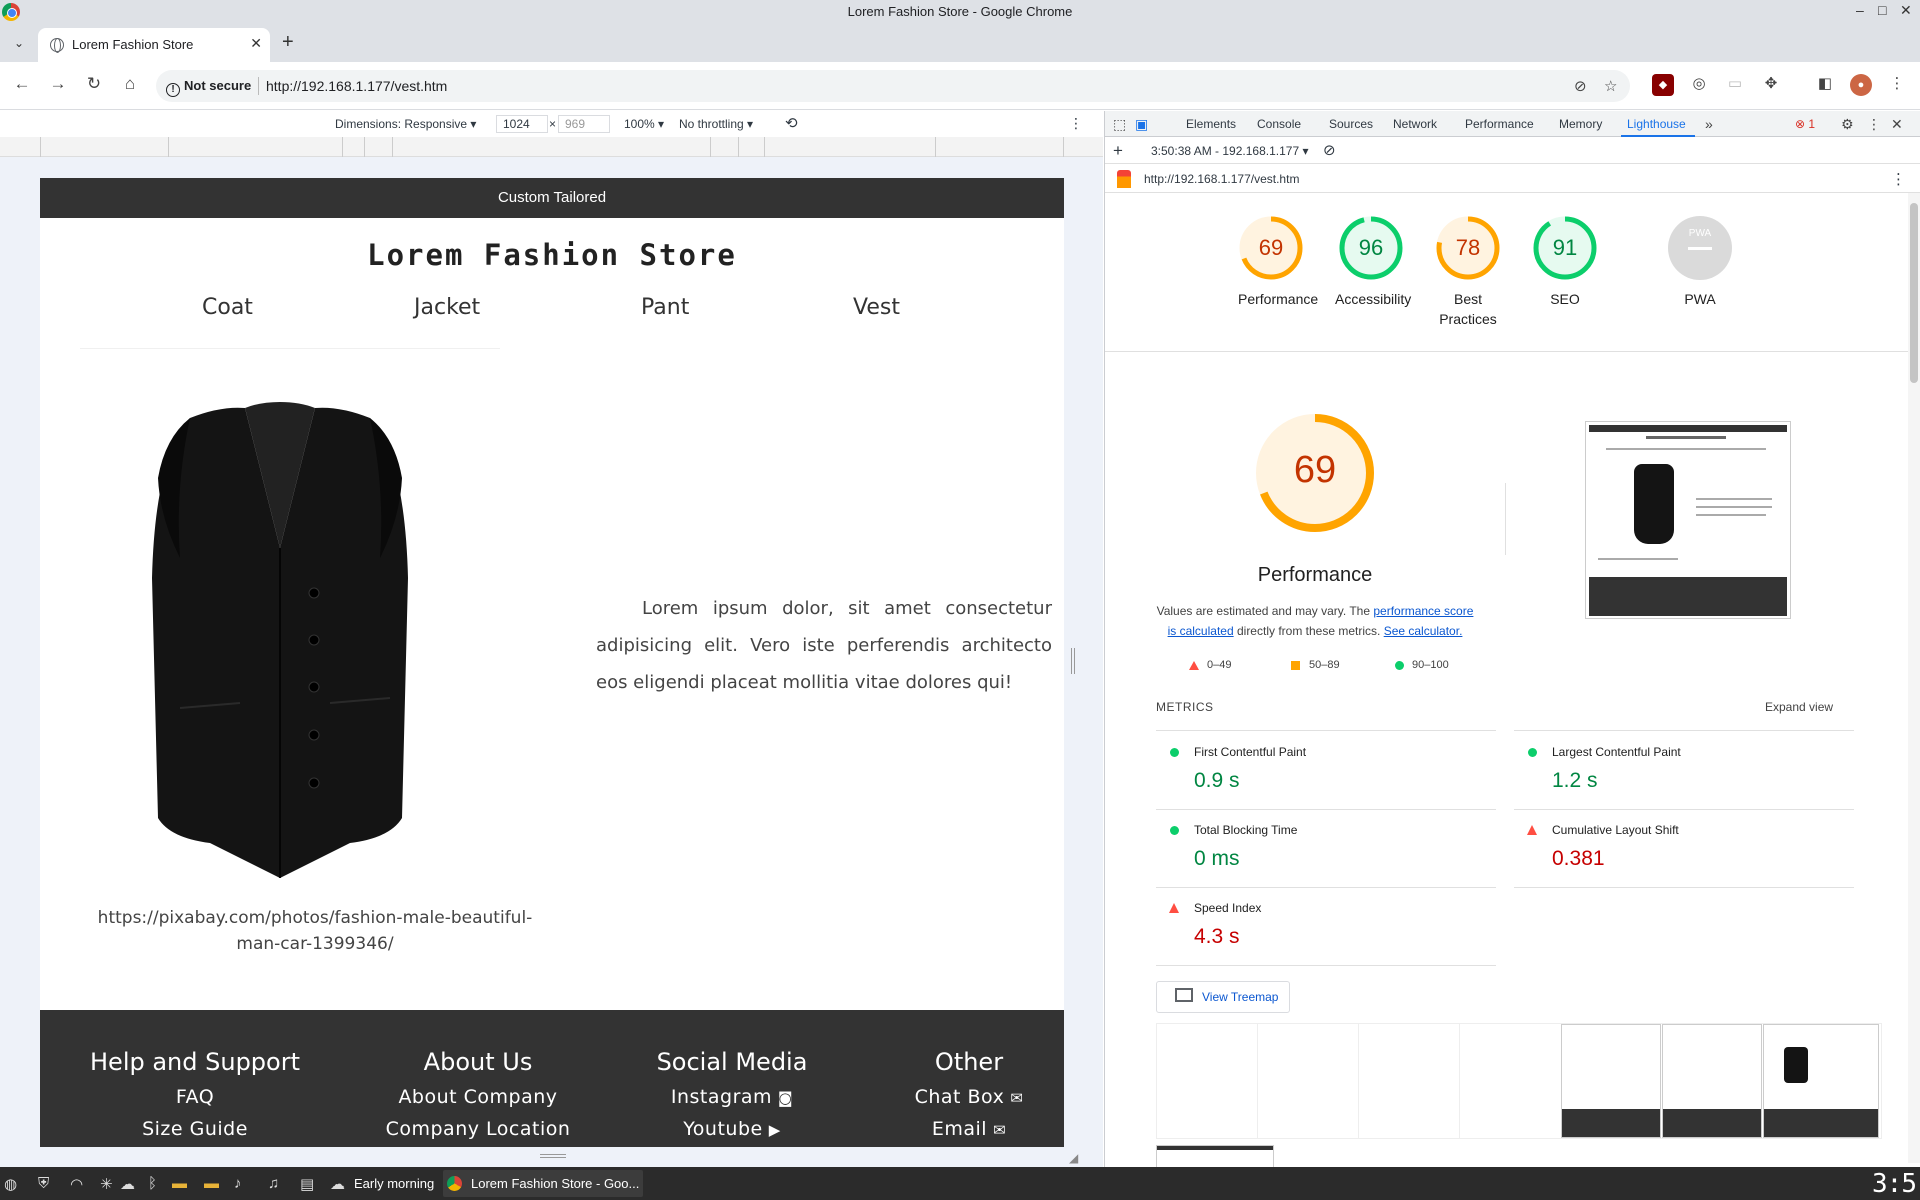 The image size is (1920, 1200). I want to click on zoom-select: 100% ▾, so click(644, 124).